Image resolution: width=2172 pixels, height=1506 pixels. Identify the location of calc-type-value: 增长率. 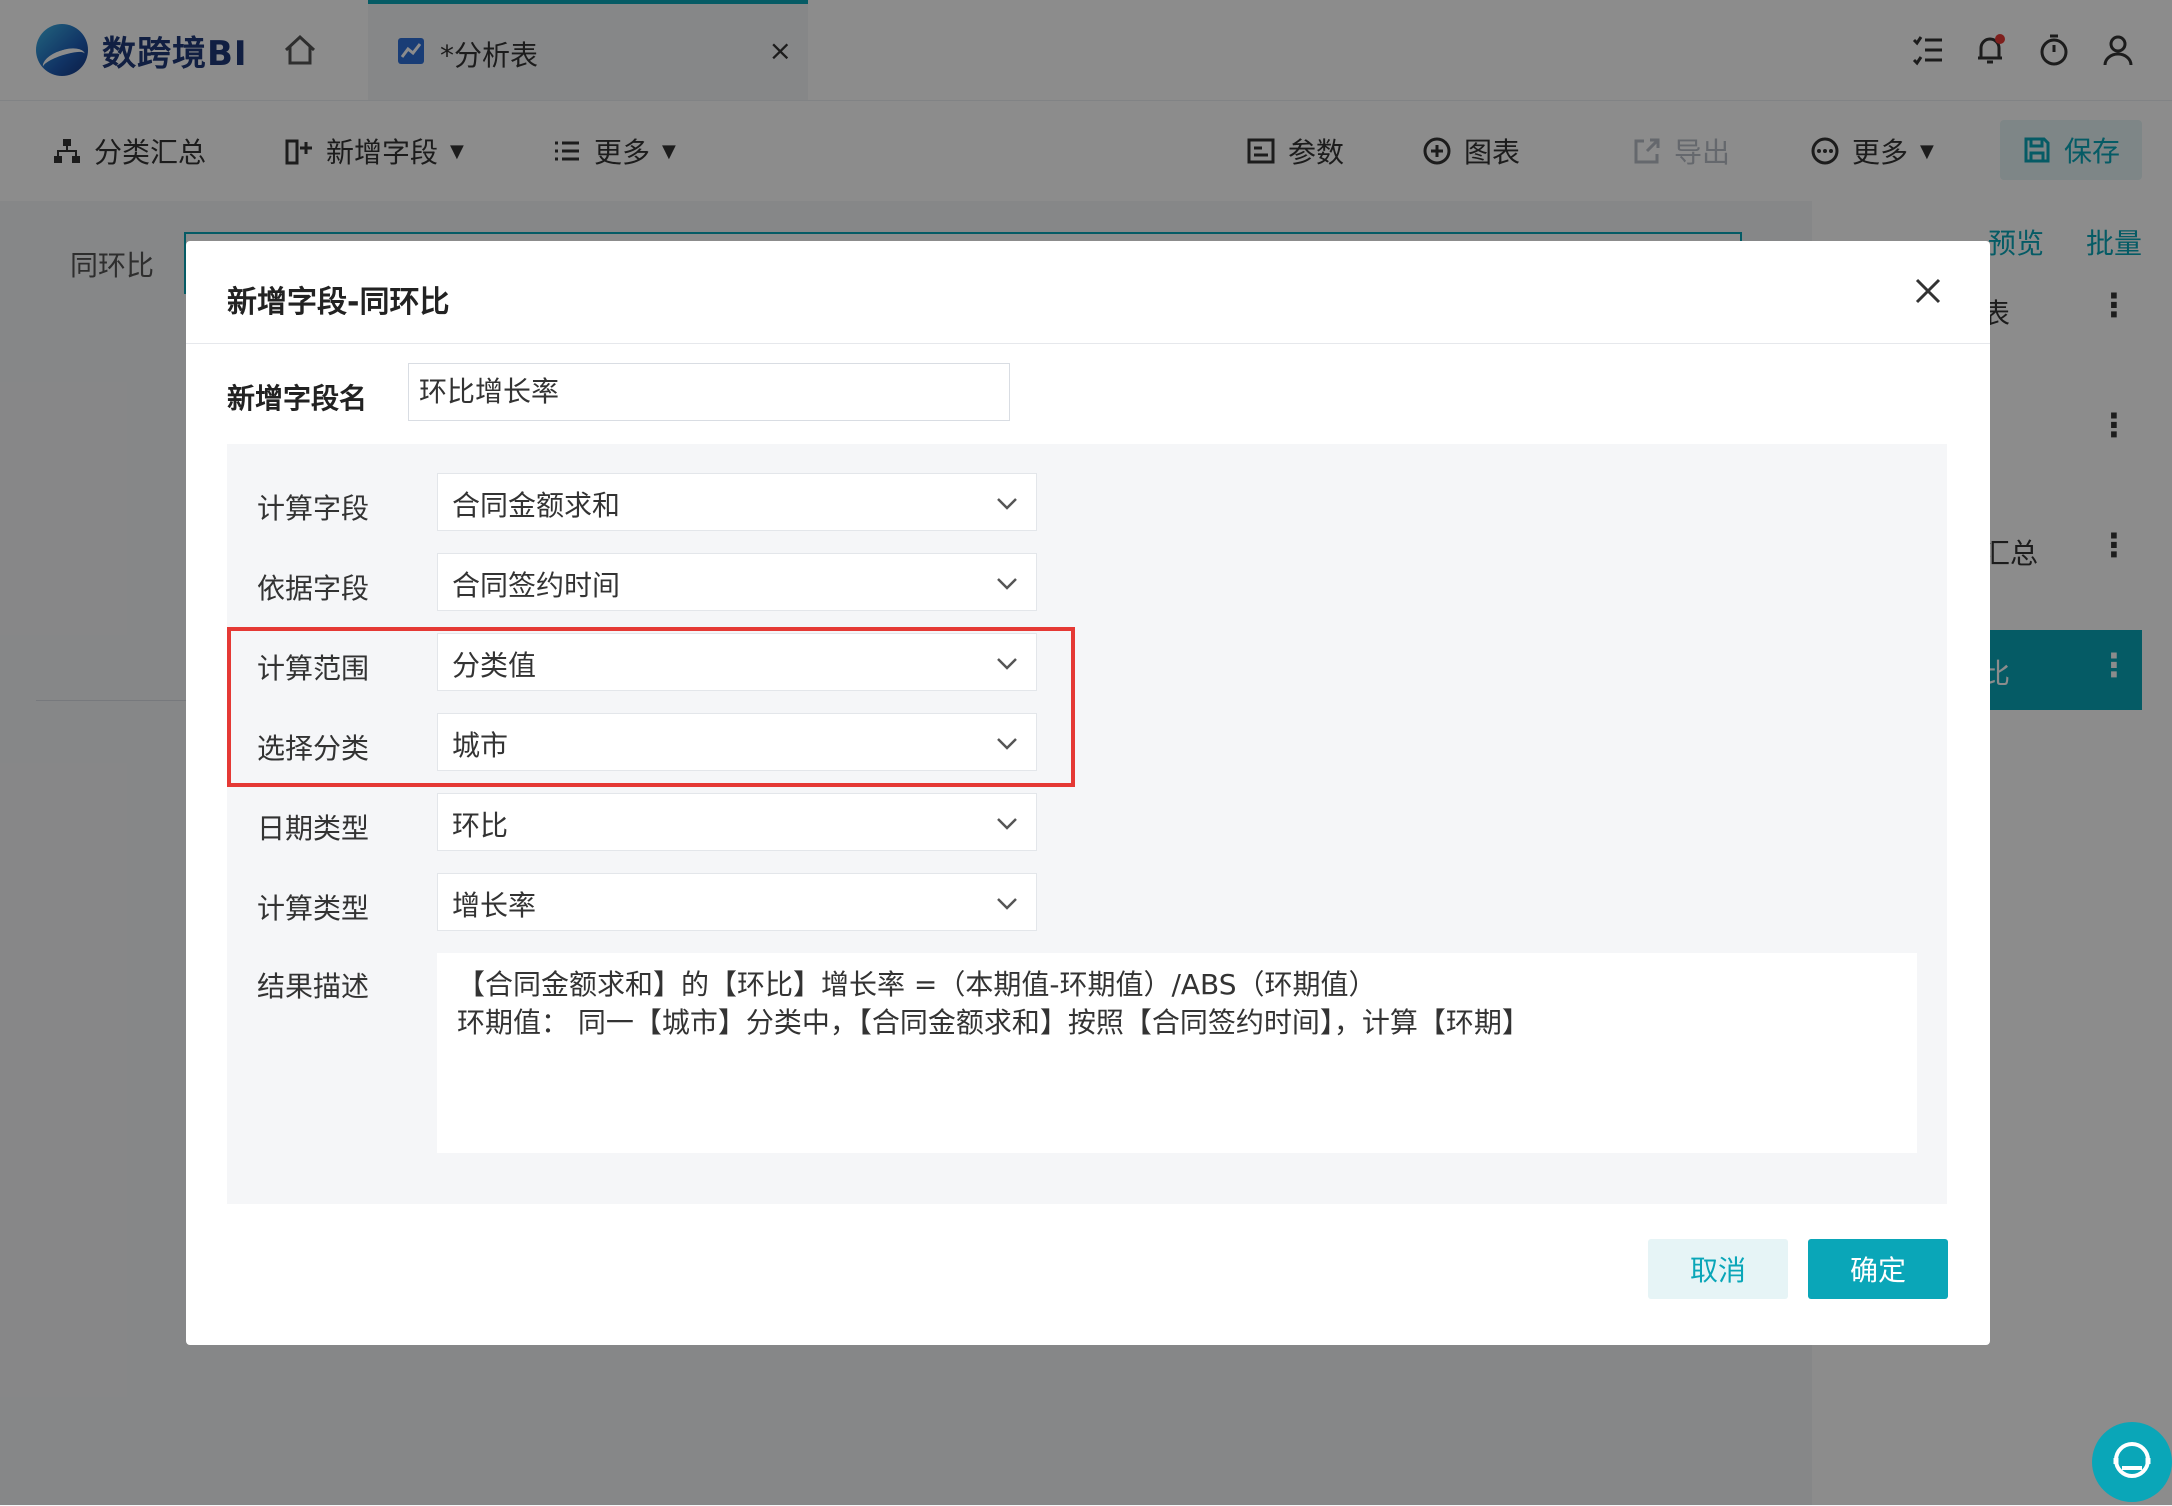
(494, 905).